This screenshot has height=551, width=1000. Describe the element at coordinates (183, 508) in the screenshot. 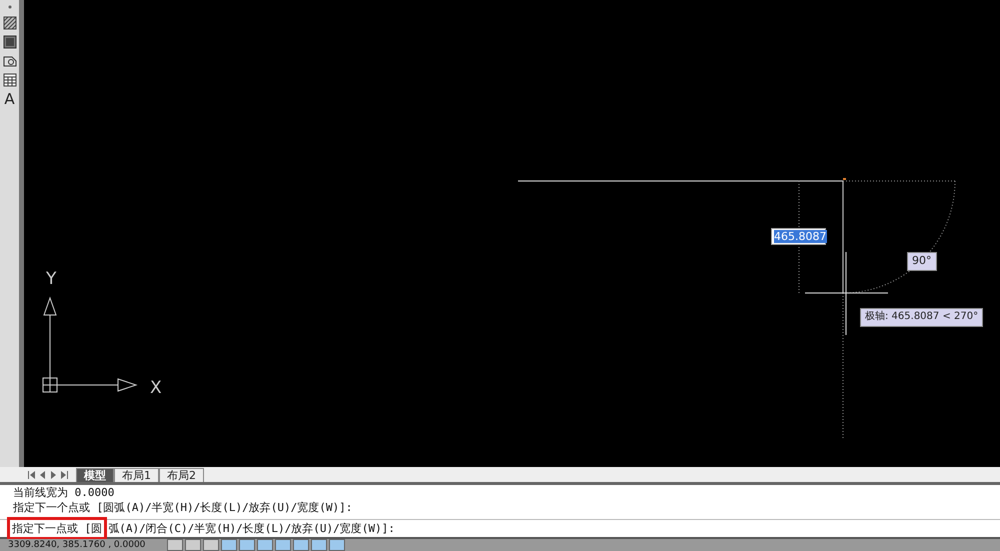

I see `command-history-line: 指定下一个点或 [圆弧(A)/半宽(H)/长度(L)/放弃(U)/宽度(W)]:` at that location.